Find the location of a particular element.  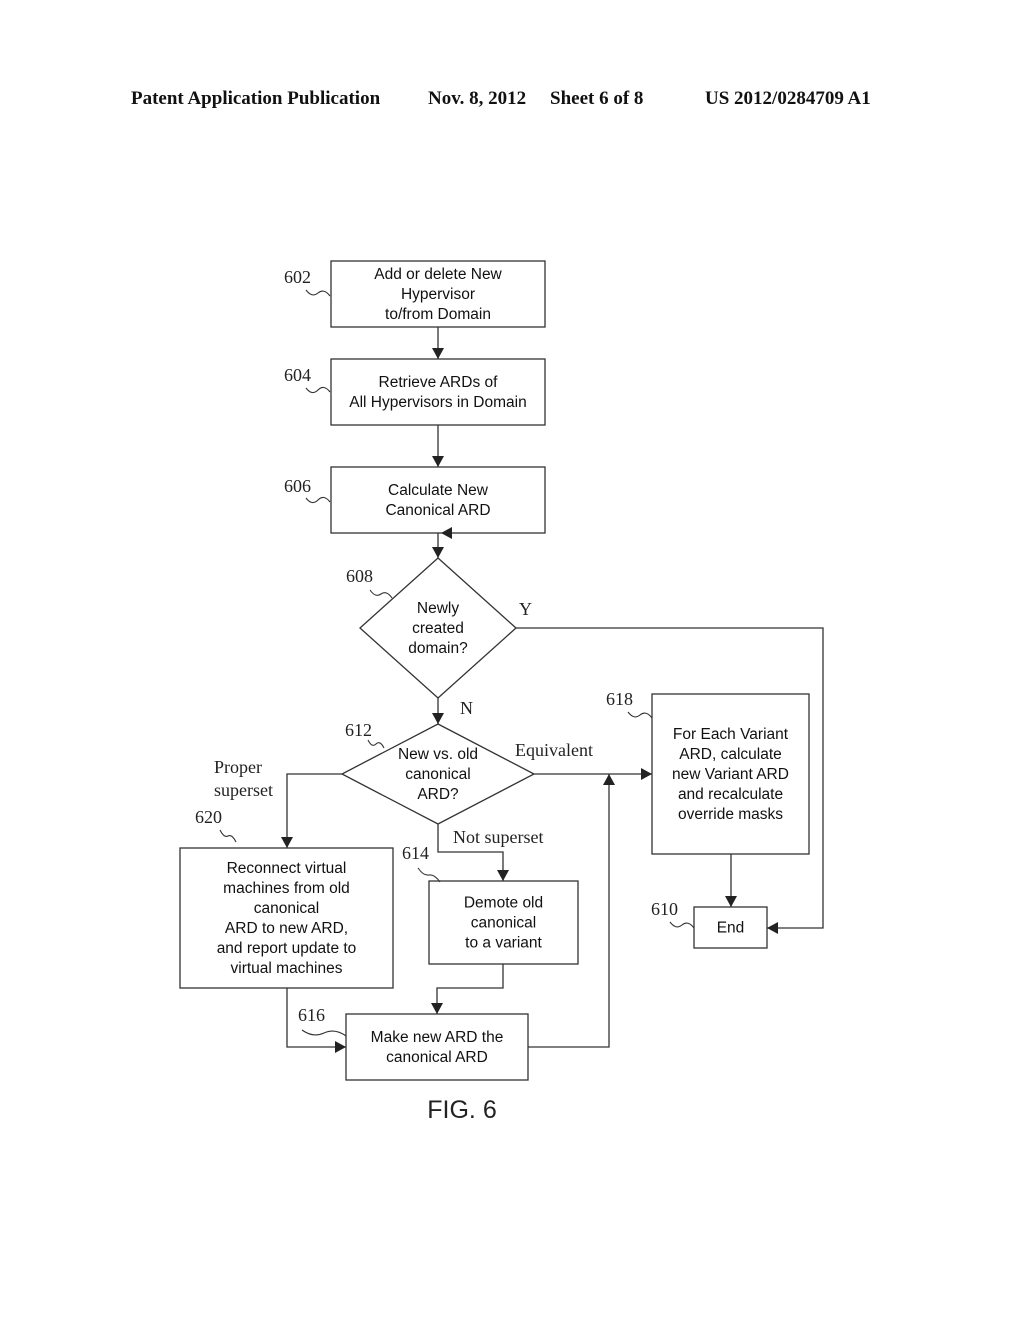

node-text-604: All Hypervisors in Domain is located at coordinates (437, 402).